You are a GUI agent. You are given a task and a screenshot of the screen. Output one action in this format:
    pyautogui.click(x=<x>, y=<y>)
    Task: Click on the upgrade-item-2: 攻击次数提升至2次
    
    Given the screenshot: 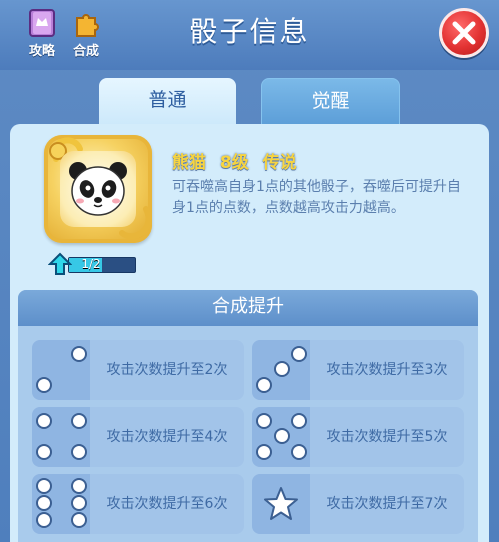 What is the action you would take?
    pyautogui.click(x=138, y=370)
    